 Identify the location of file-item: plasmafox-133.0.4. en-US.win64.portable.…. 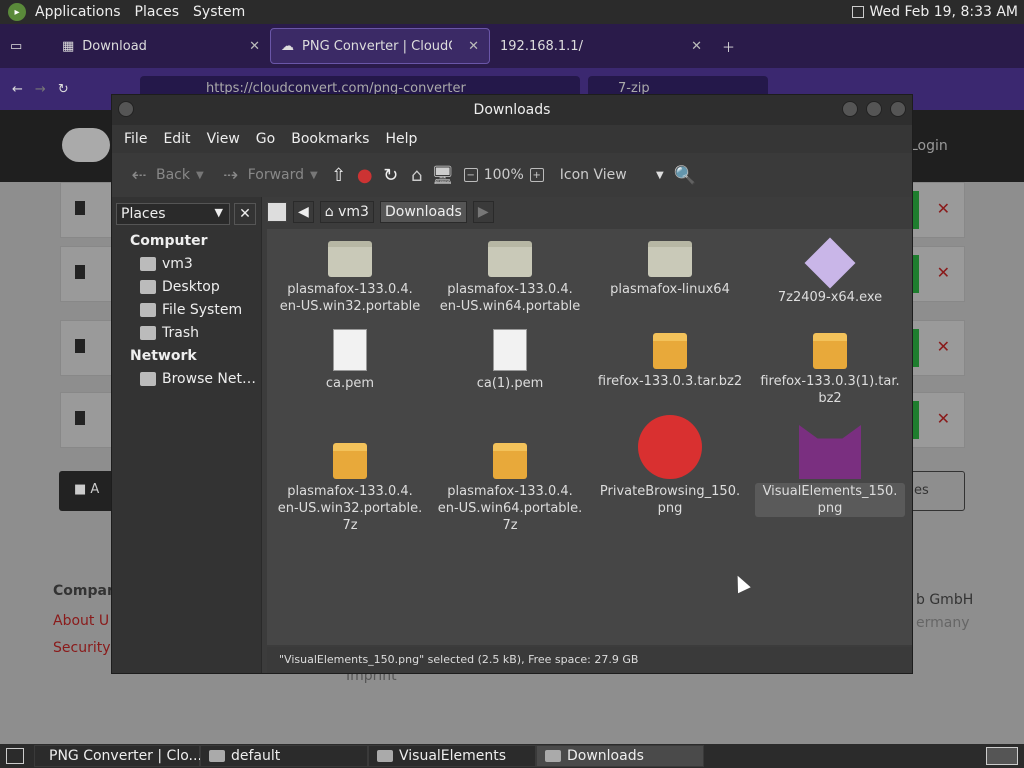
(510, 488).